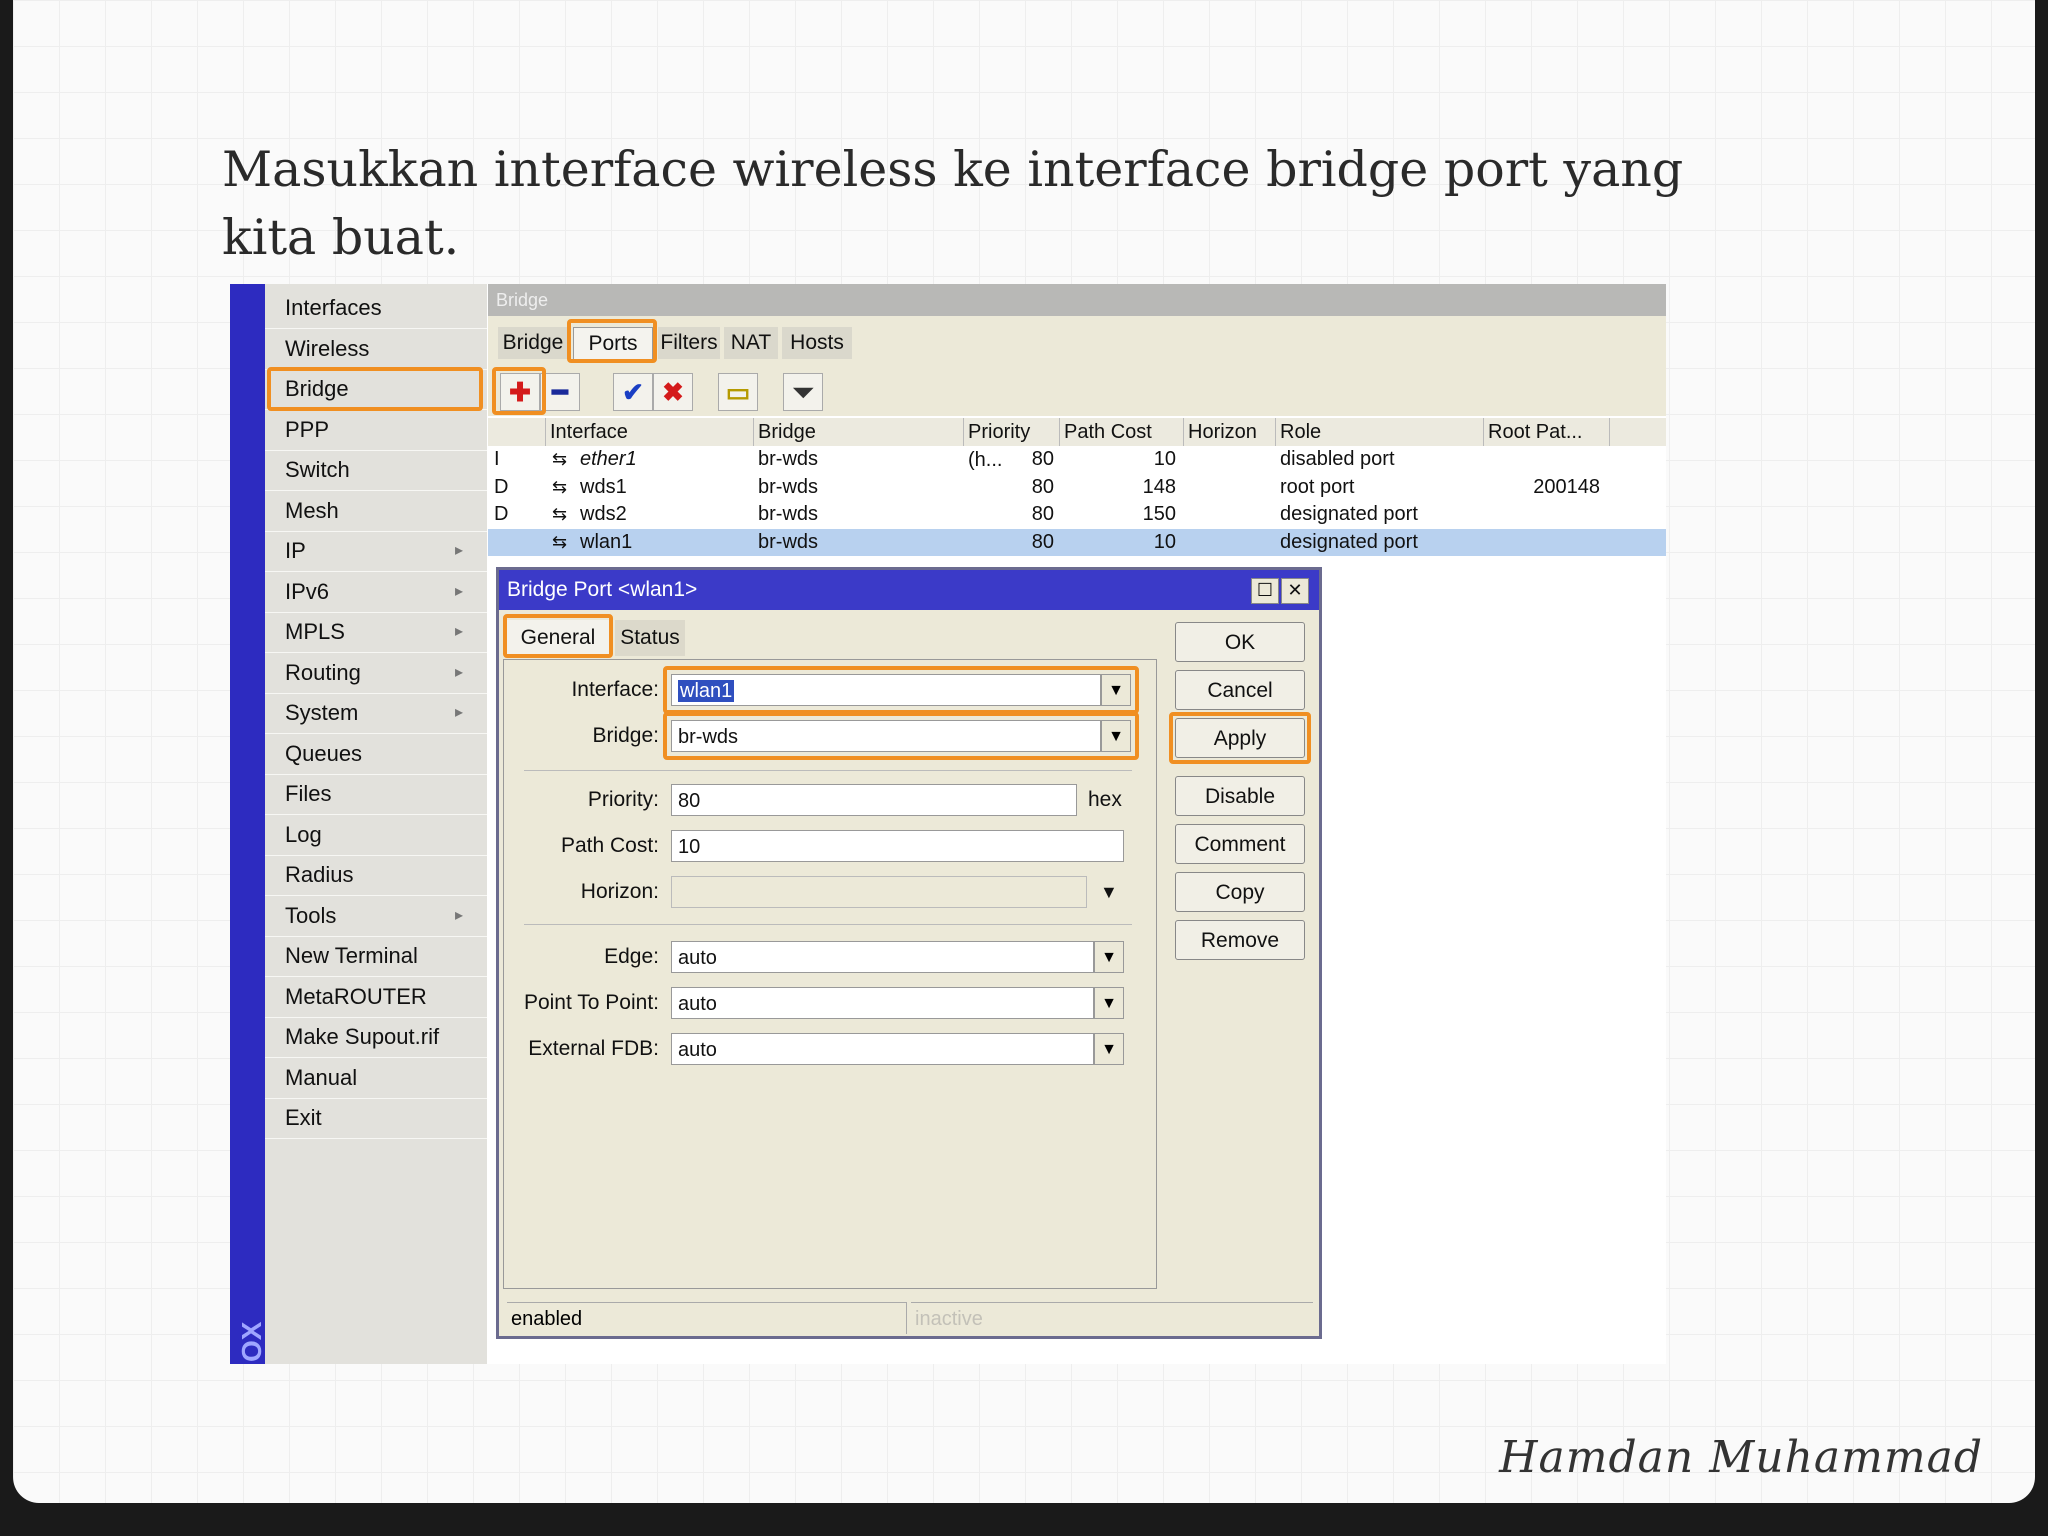  What do you see at coordinates (1741, 1457) in the screenshot?
I see `slide-footer-author: Hamdan Muhammad` at bounding box center [1741, 1457].